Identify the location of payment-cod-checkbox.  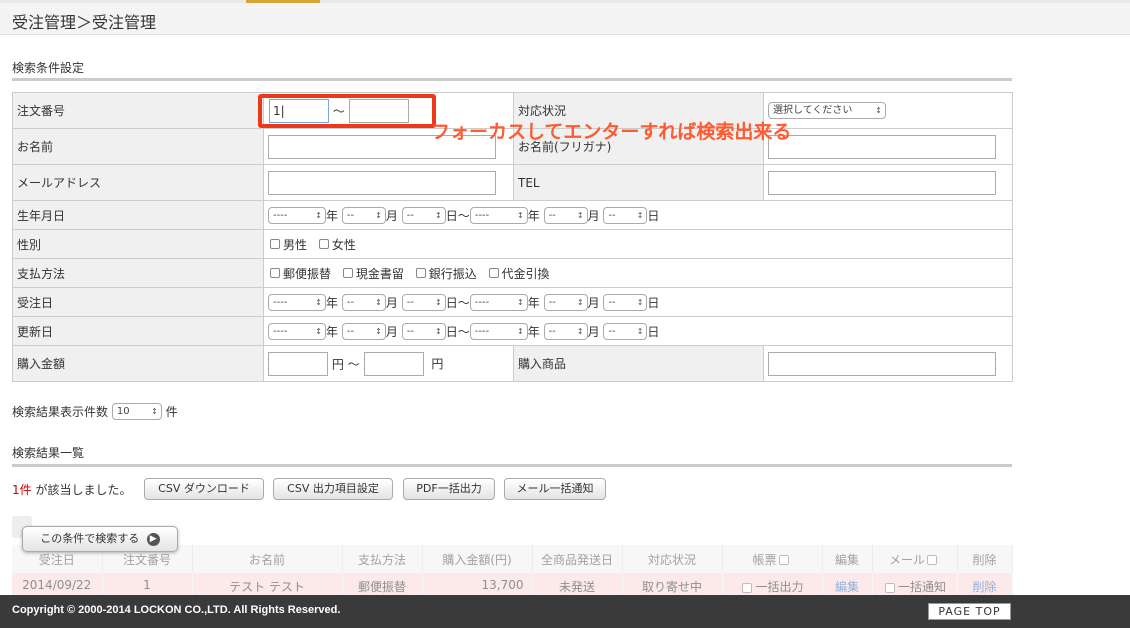
(493, 273).